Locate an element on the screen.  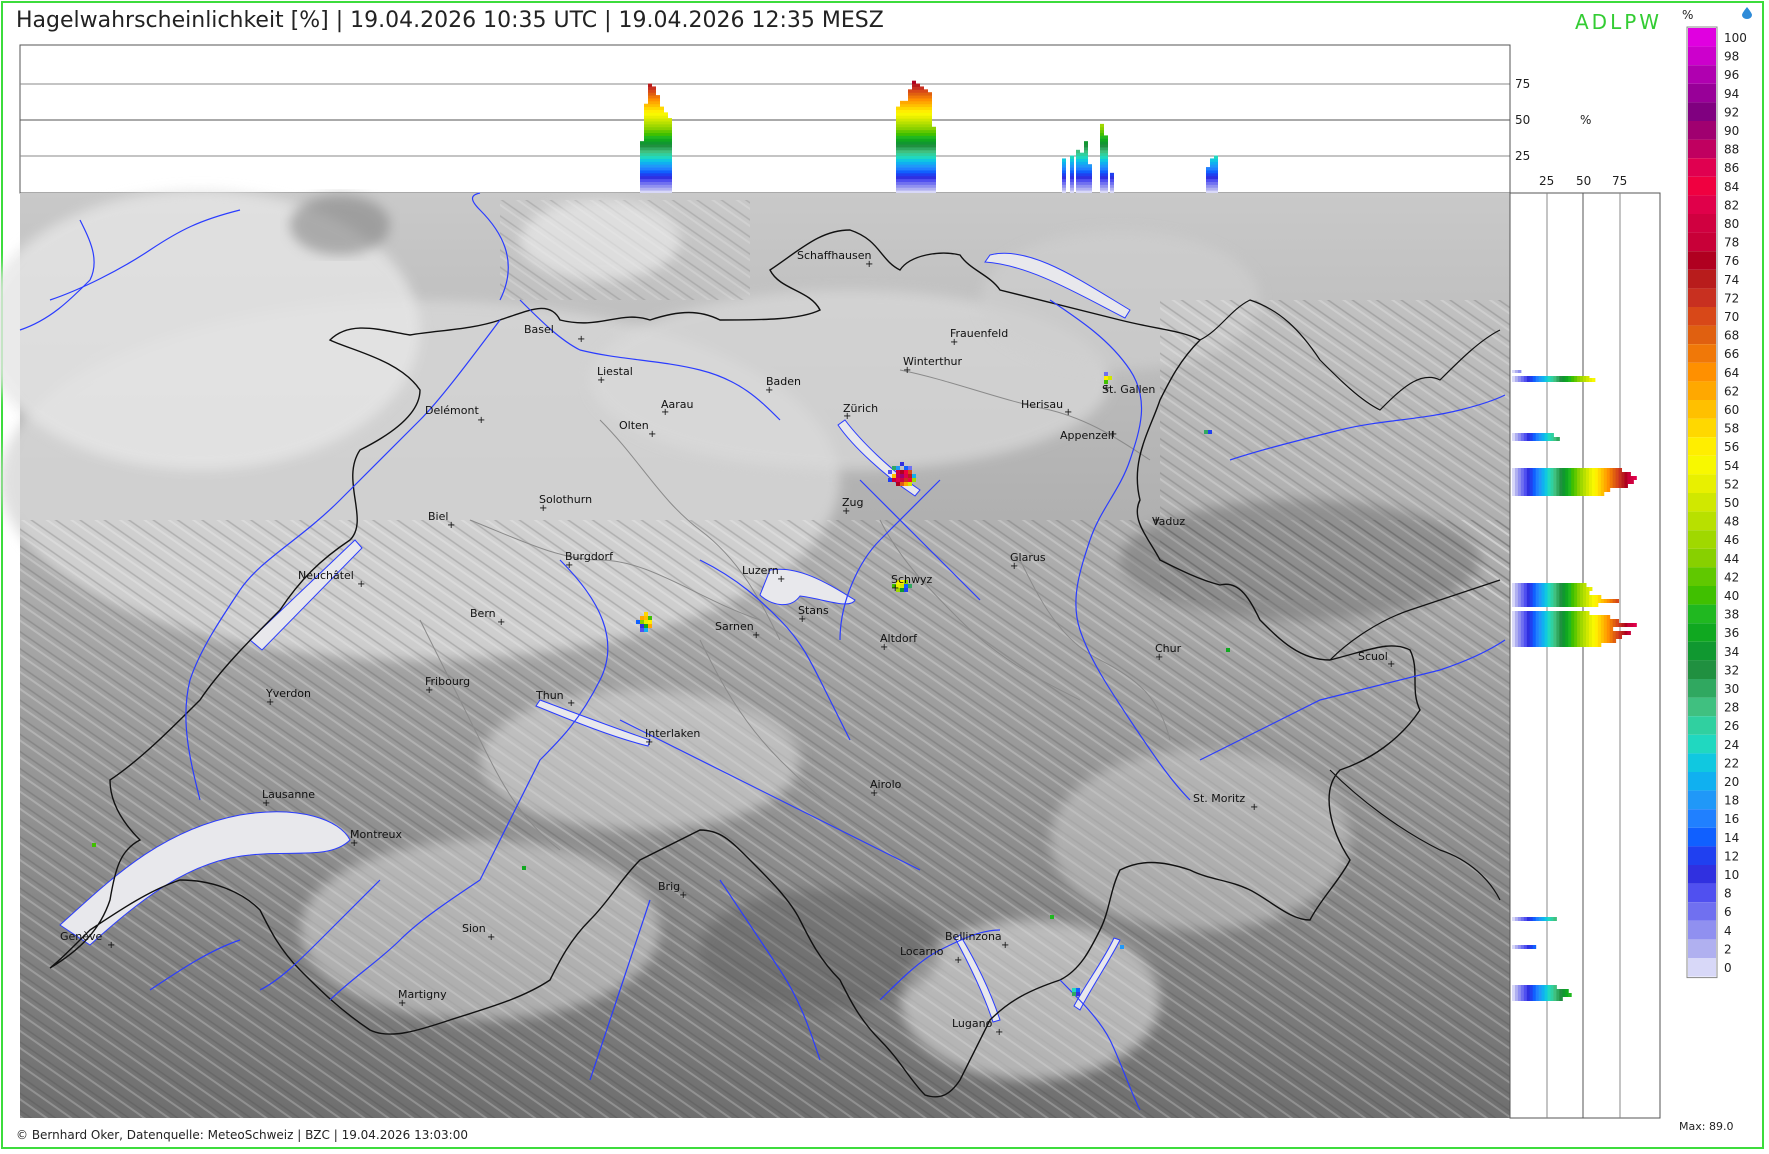
side-tick-25: 25 is located at coordinates (1546, 181).